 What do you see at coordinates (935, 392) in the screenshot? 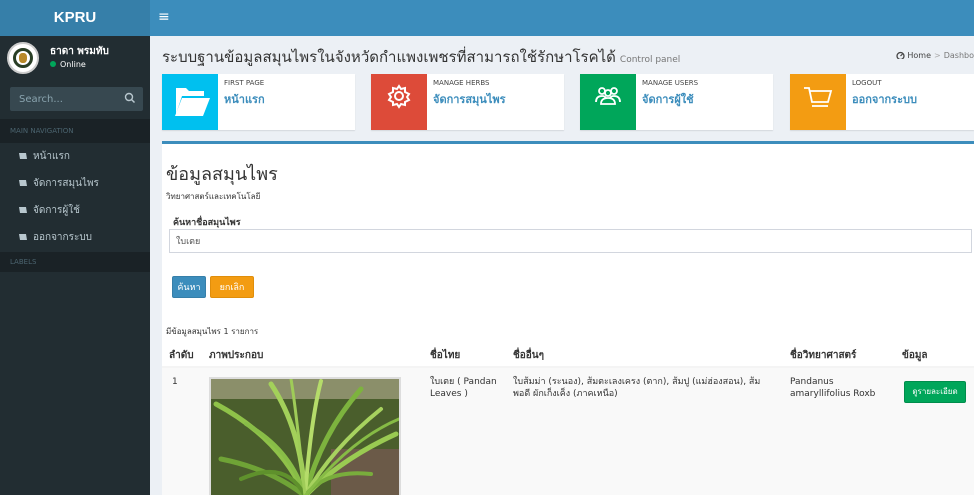
I see `view-detail-button: ดูรายละเอียด` at bounding box center [935, 392].